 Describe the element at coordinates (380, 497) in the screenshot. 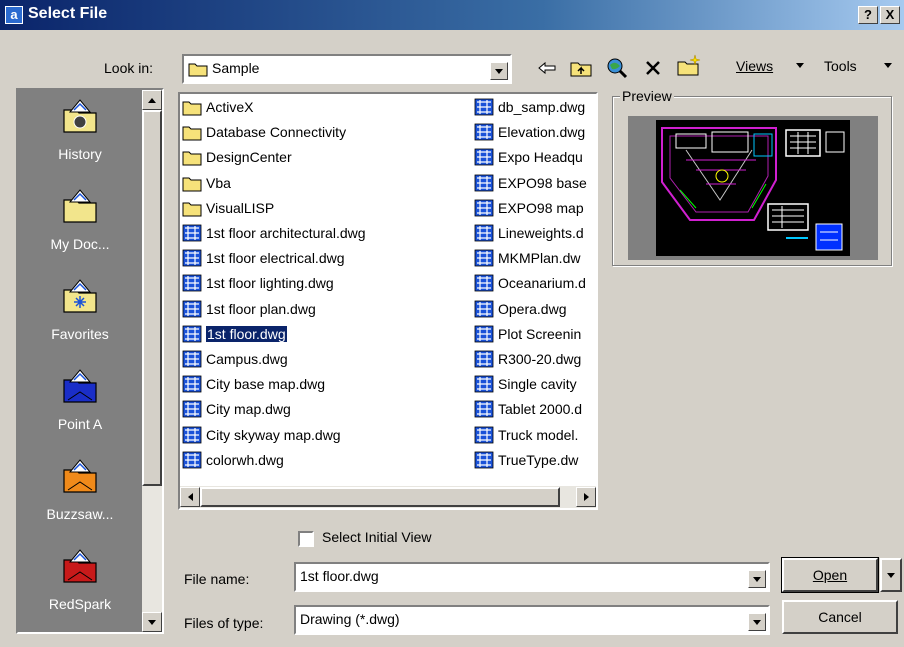

I see `hscroll-thumb` at that location.